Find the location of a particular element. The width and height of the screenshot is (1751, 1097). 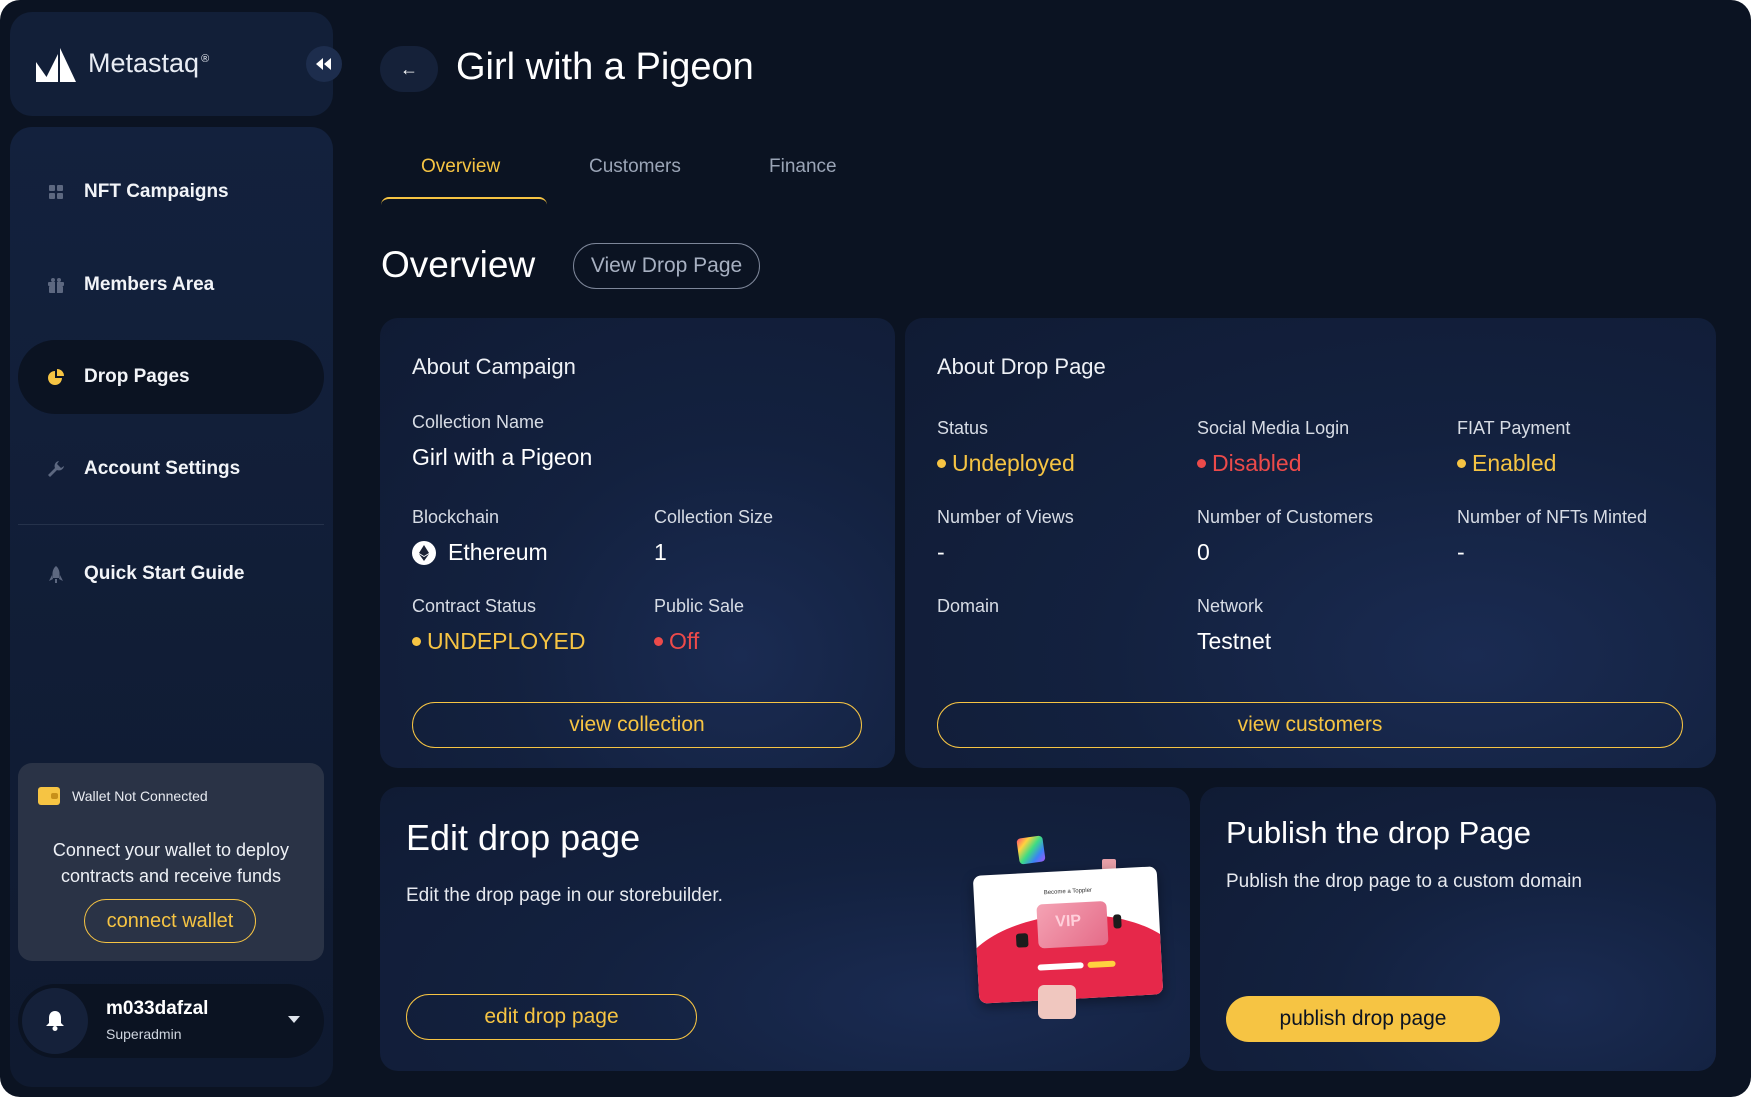

publish-card-title: Publish the drop Page is located at coordinates (1379, 832).